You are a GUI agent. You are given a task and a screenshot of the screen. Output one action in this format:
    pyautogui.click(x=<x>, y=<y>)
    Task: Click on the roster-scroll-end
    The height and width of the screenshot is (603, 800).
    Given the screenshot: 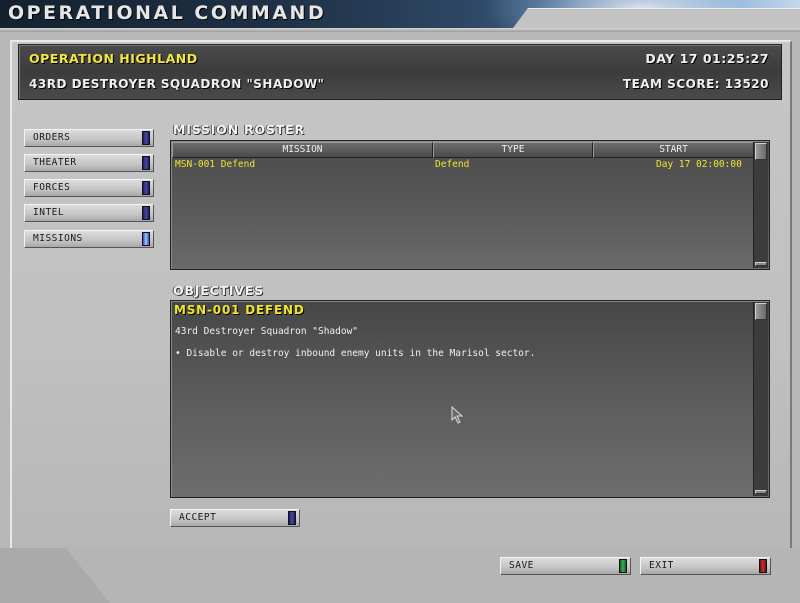 What is the action you would take?
    pyautogui.click(x=761, y=264)
    